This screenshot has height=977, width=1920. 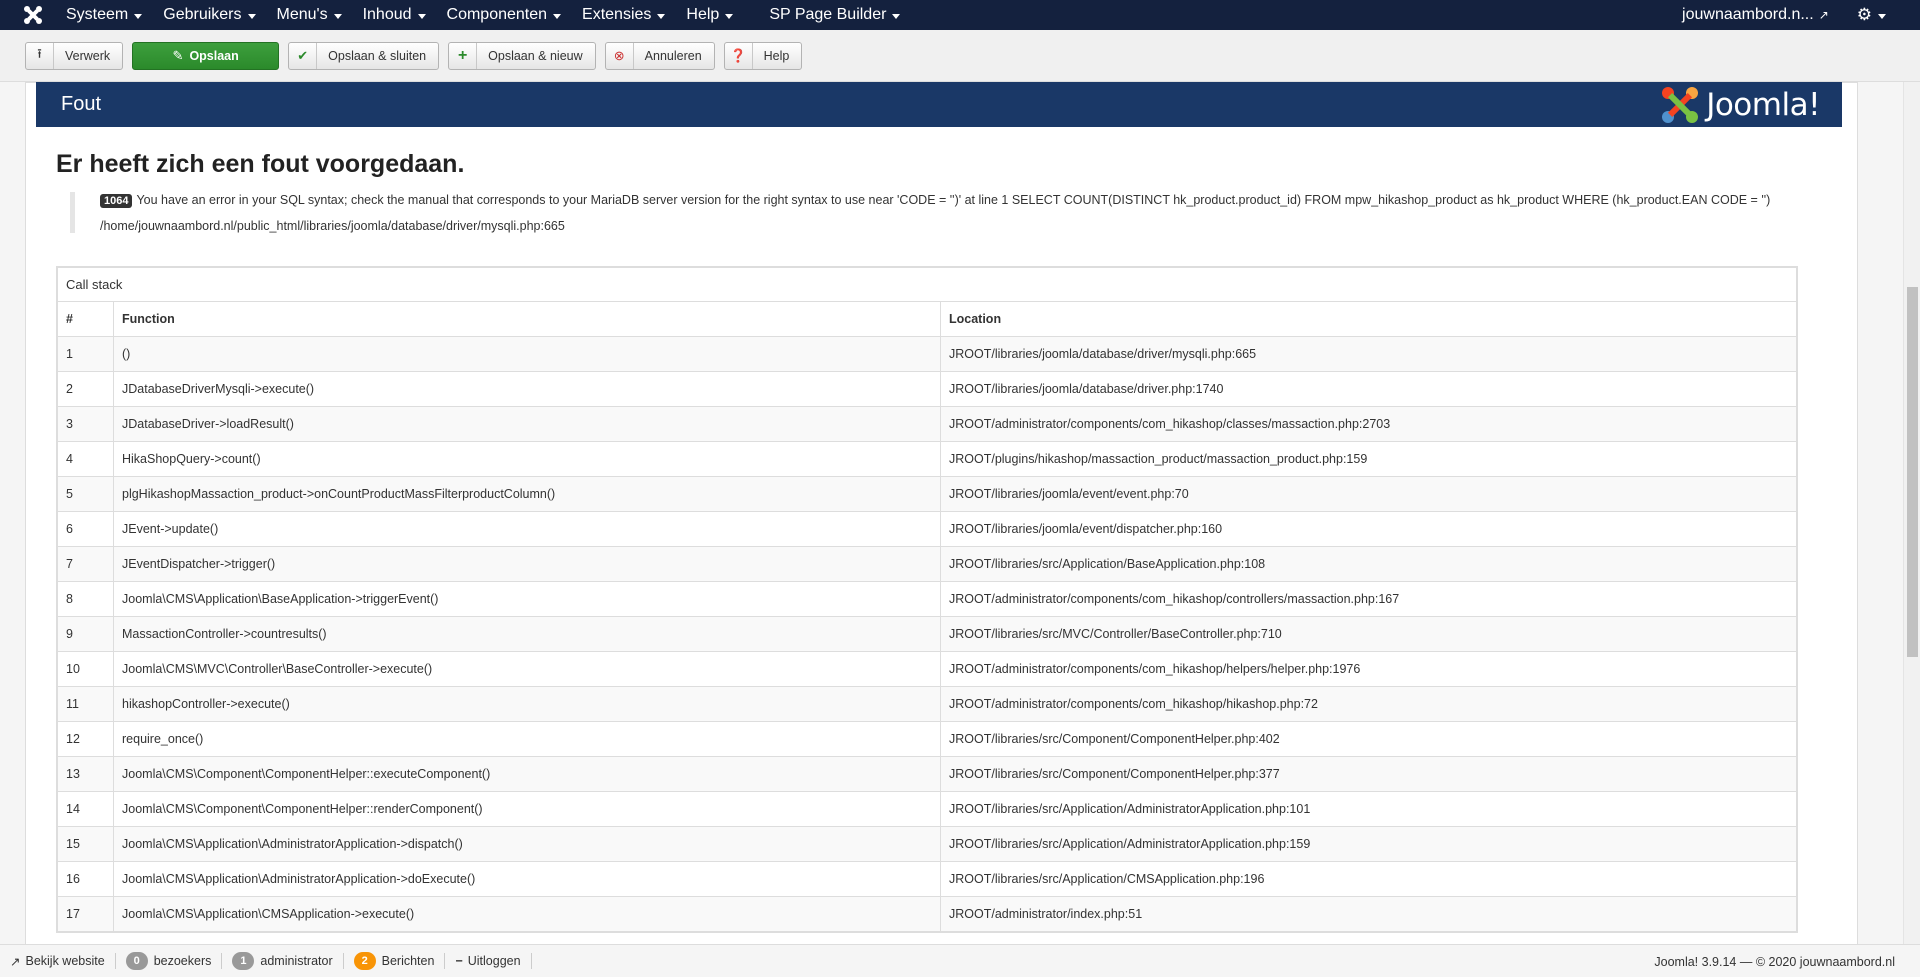 What do you see at coordinates (494, 961) in the screenshot?
I see `logout-label: Uitloggen` at bounding box center [494, 961].